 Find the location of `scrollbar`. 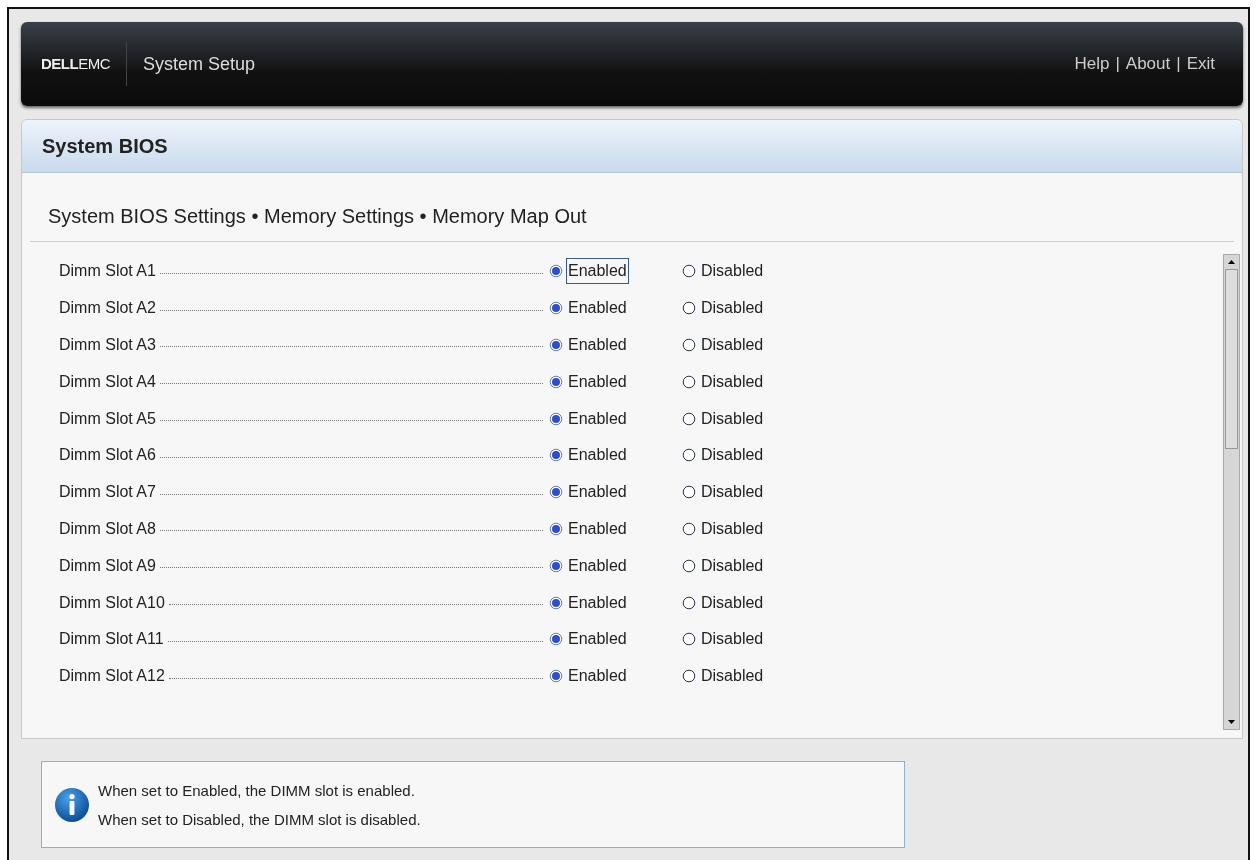

scrollbar is located at coordinates (1231, 492).